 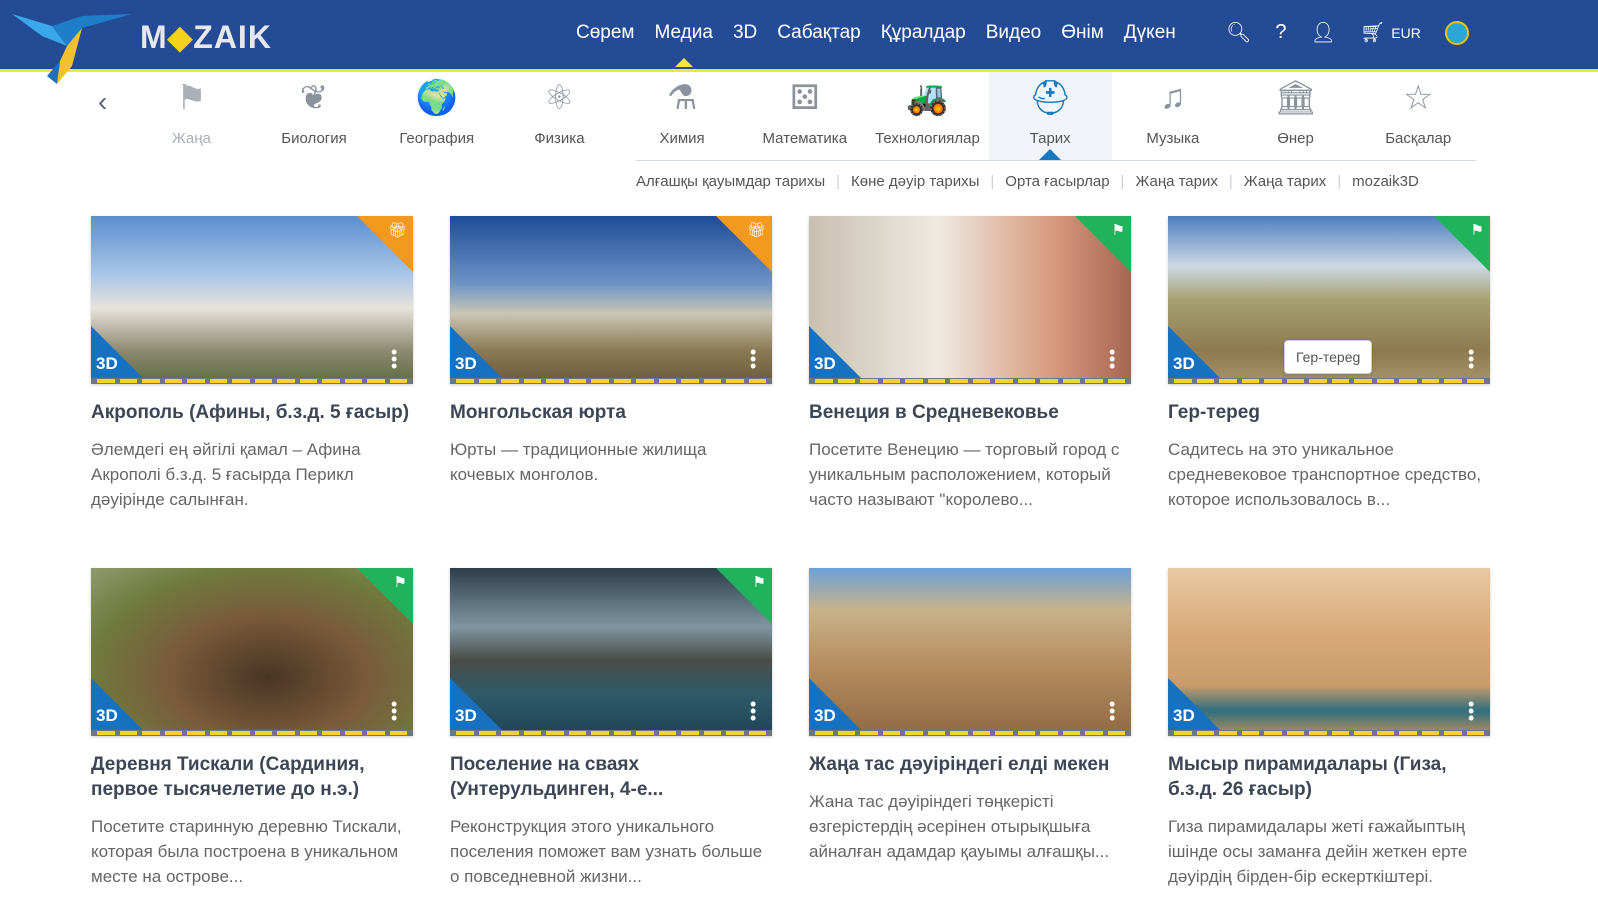 I want to click on subcategory-link: Алғашқы қауымдар тарихы, so click(x=730, y=181).